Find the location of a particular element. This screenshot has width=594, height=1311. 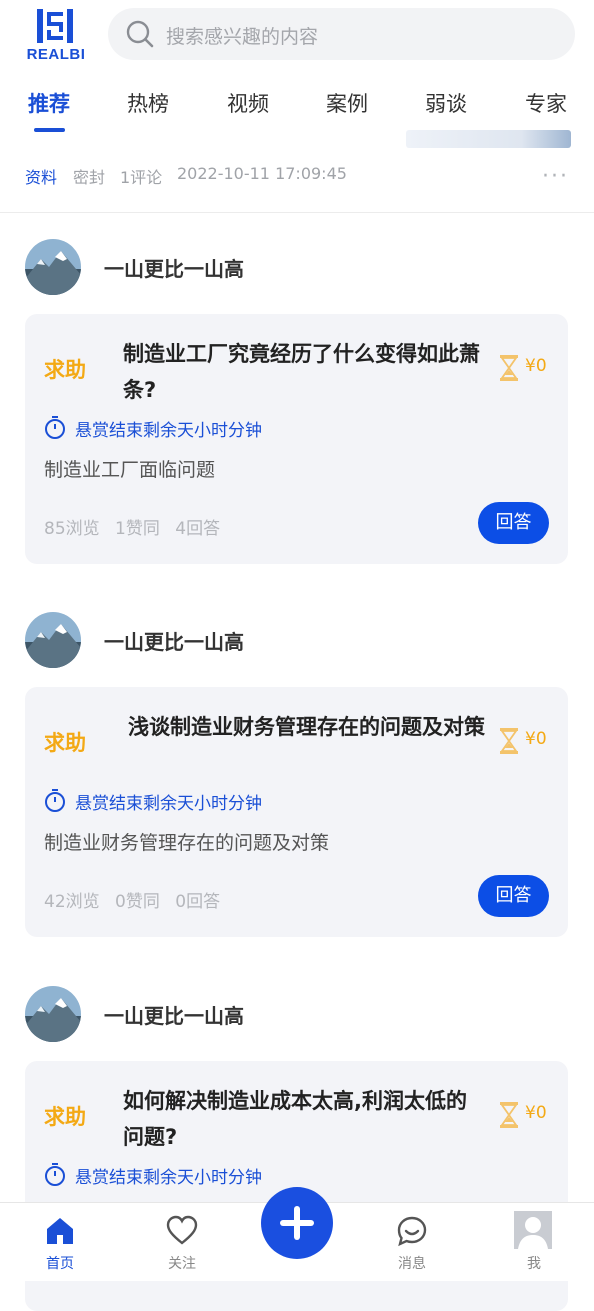

tab-experts: 专家 is located at coordinates (546, 103).